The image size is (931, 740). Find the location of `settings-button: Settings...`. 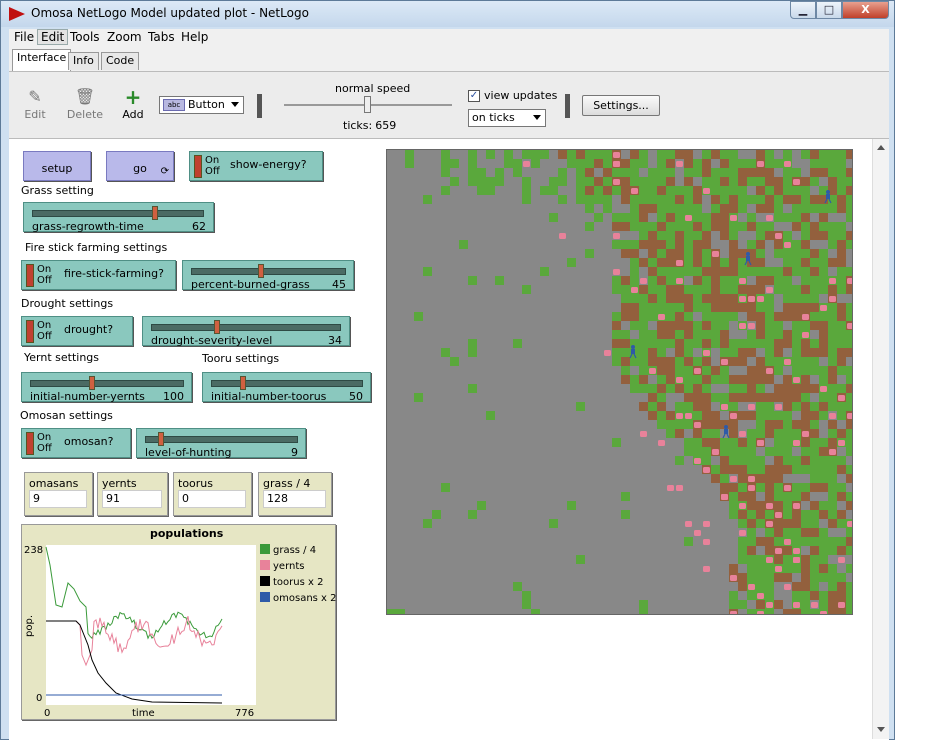

settings-button: Settings... is located at coordinates (621, 105).